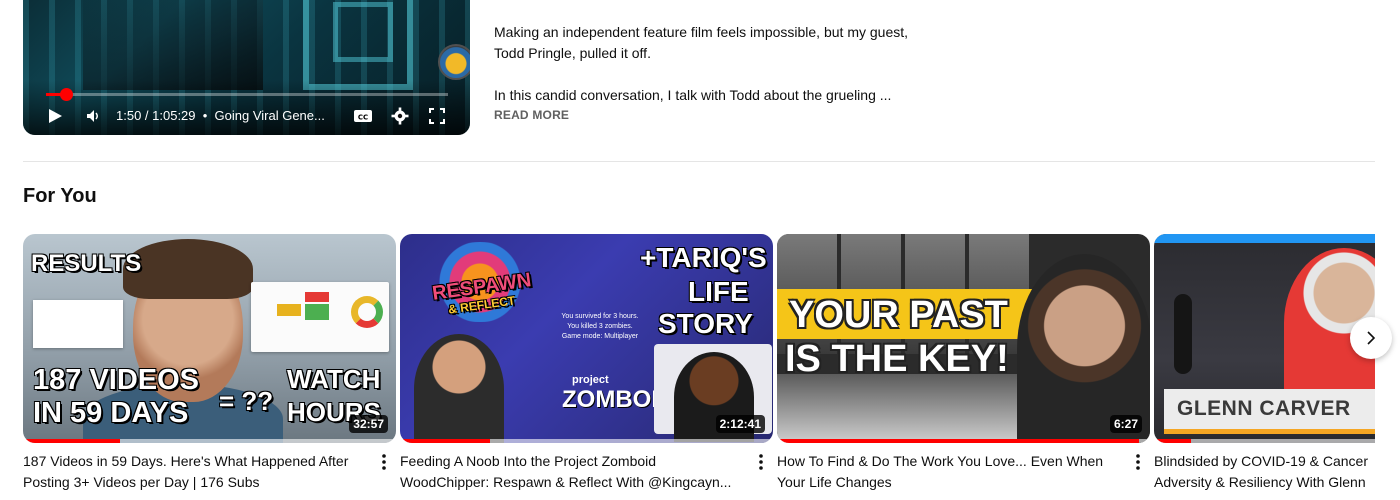  What do you see at coordinates (898, 315) in the screenshot?
I see `thumbnail-text: YOUR PAST` at bounding box center [898, 315].